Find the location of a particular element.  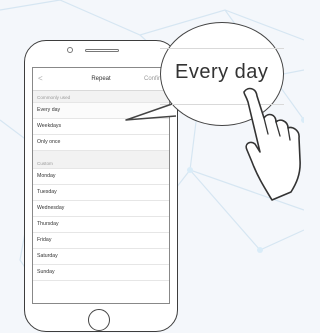

list-item-label: Only once is located at coordinates (49, 142).